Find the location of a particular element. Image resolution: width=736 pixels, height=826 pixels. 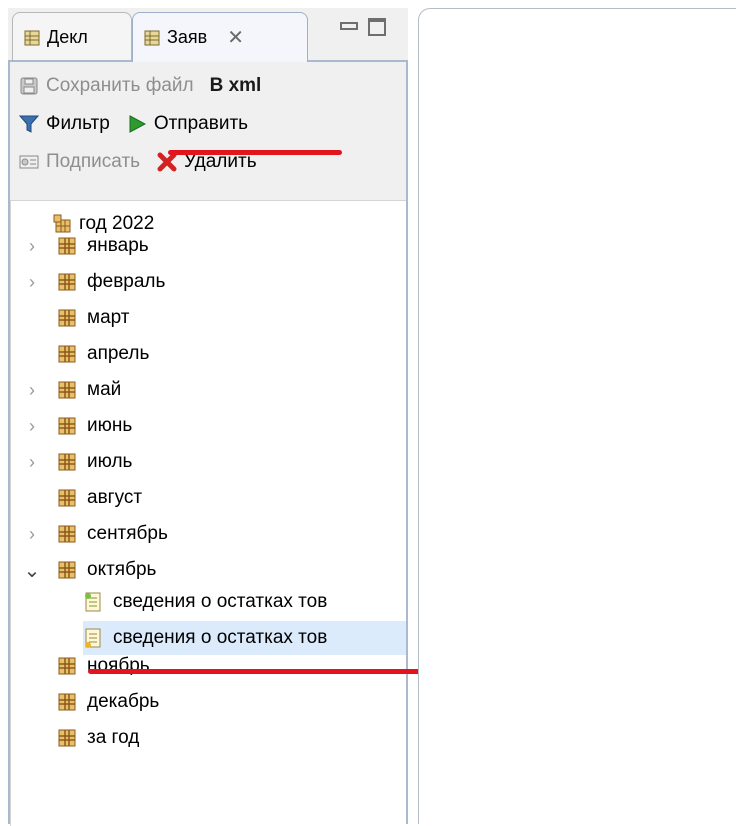

sign-label: Подписать is located at coordinates (93, 161).